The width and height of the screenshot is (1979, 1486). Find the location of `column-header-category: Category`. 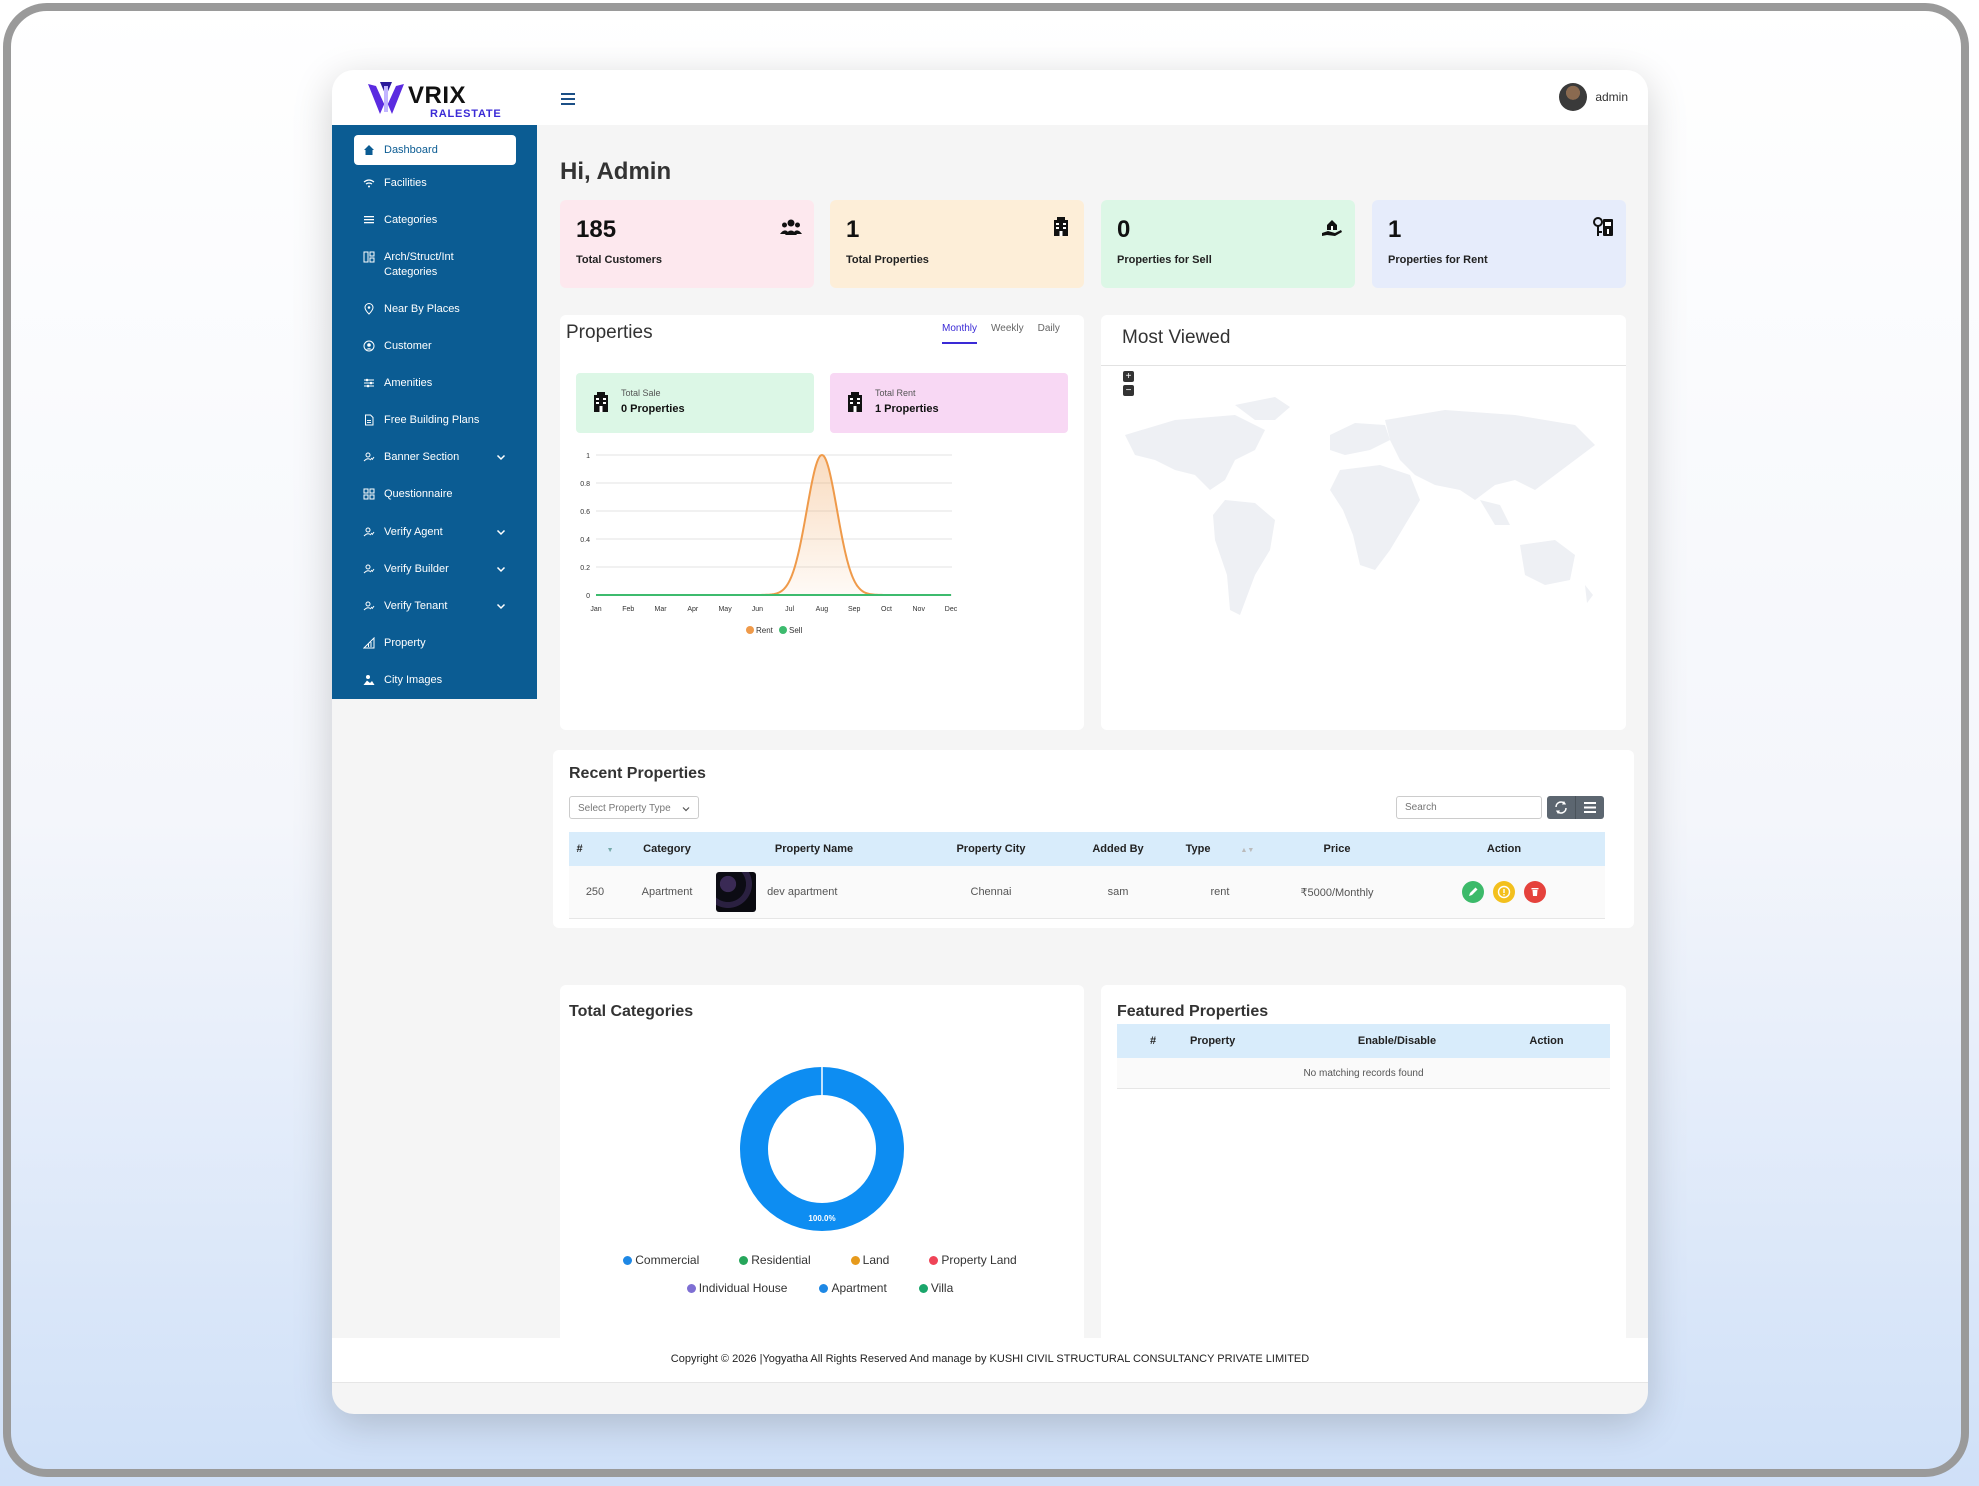

column-header-category: Category is located at coordinates (667, 849).